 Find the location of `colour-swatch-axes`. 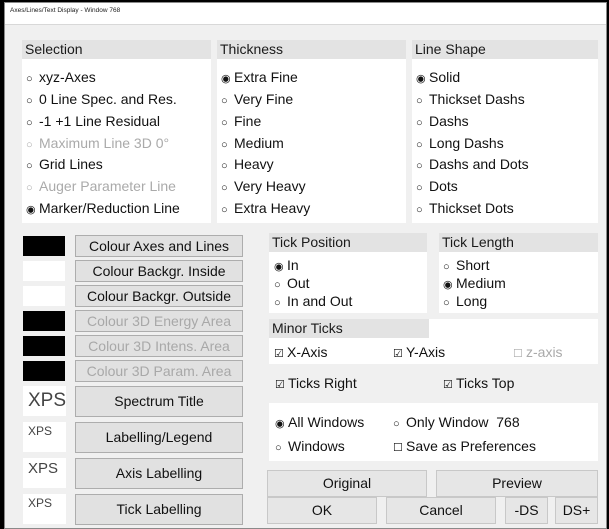

colour-swatch-axes is located at coordinates (44, 246).